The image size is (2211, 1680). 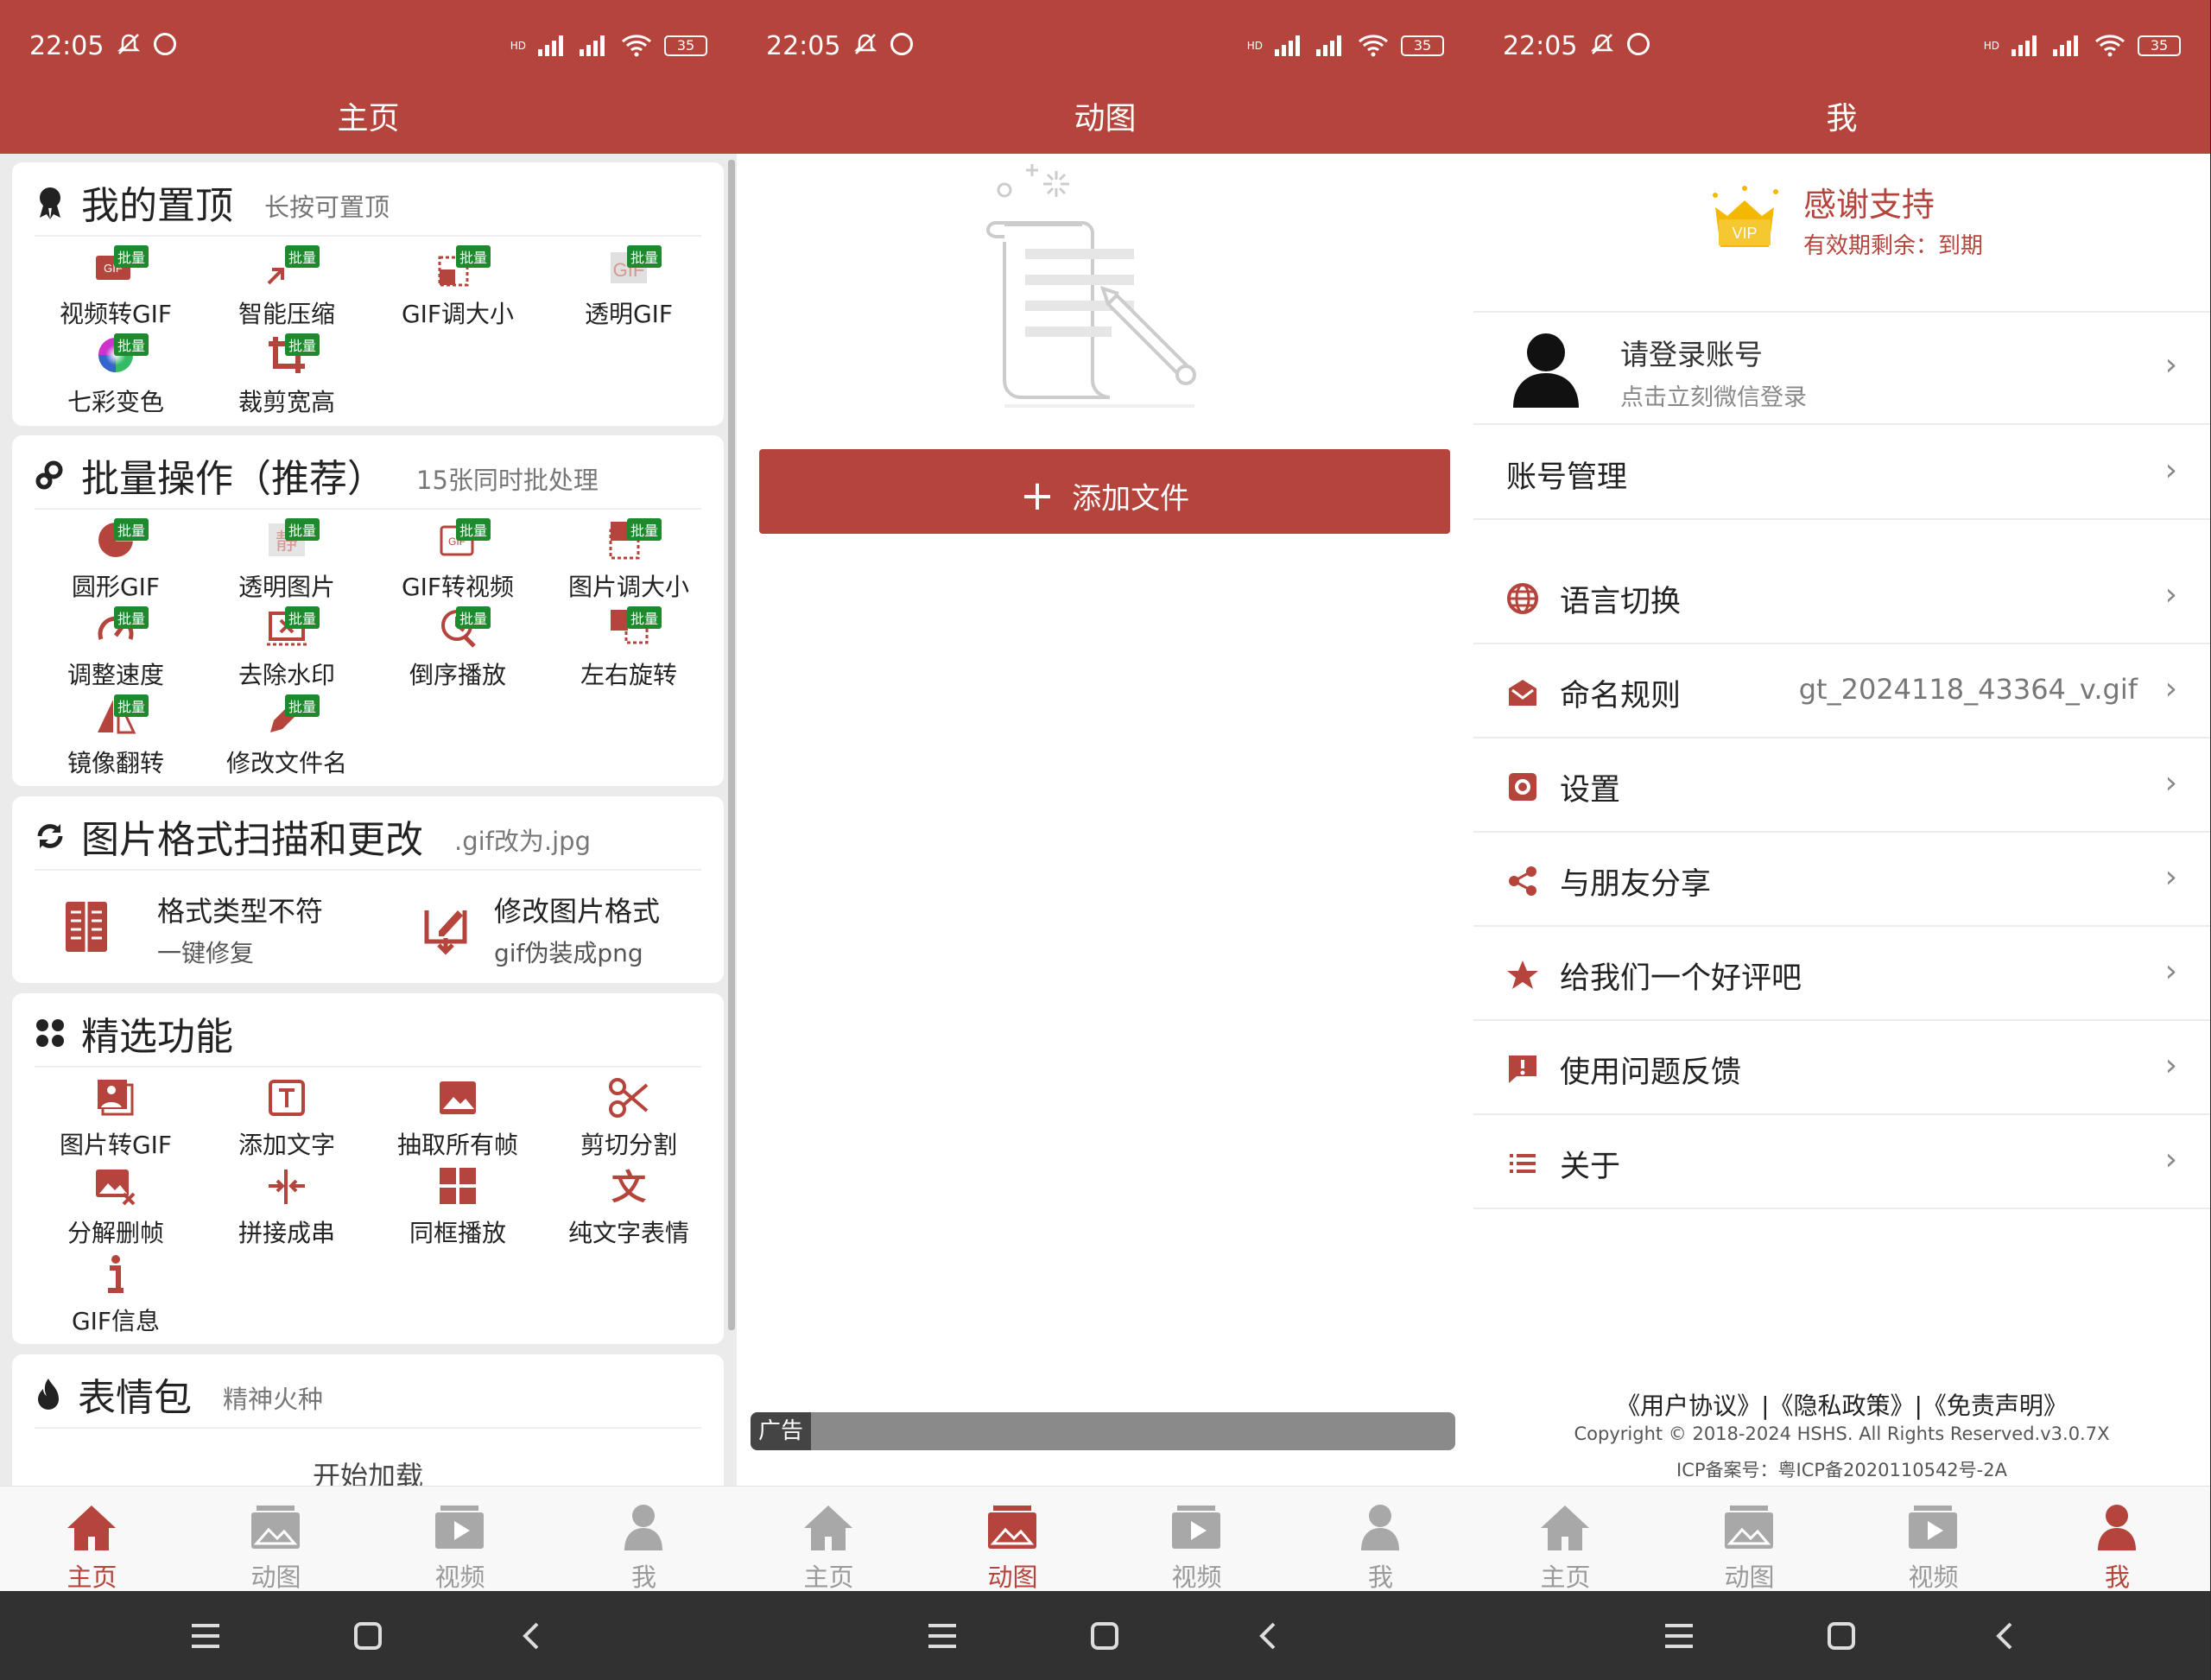 What do you see at coordinates (327, 208) in the screenshot?
I see `pinned-subtitle: 长按可置顶` at bounding box center [327, 208].